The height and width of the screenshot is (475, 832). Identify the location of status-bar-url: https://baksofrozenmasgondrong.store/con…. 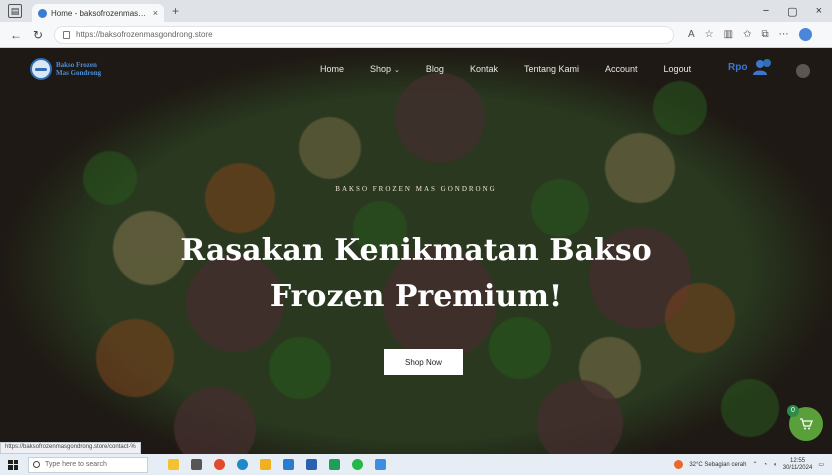
(70, 448).